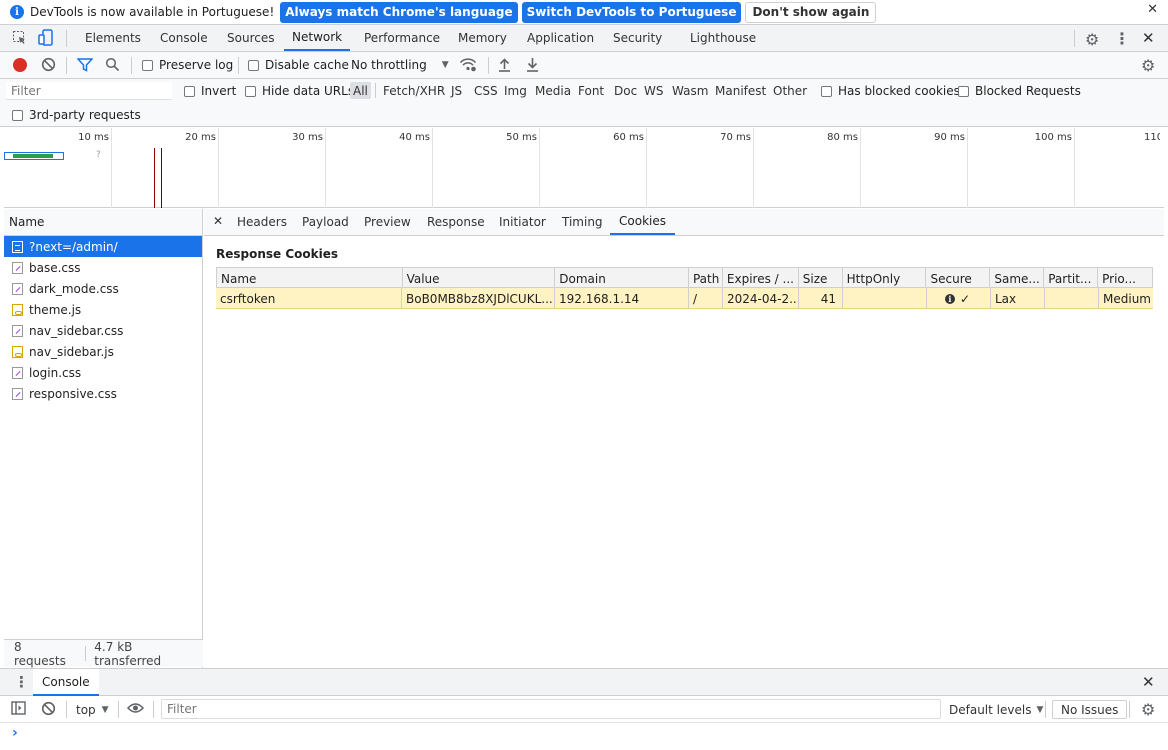 The height and width of the screenshot is (750, 1168). What do you see at coordinates (299, 91) in the screenshot?
I see `hide-data-urls-checkbox: Hide data URLs` at bounding box center [299, 91].